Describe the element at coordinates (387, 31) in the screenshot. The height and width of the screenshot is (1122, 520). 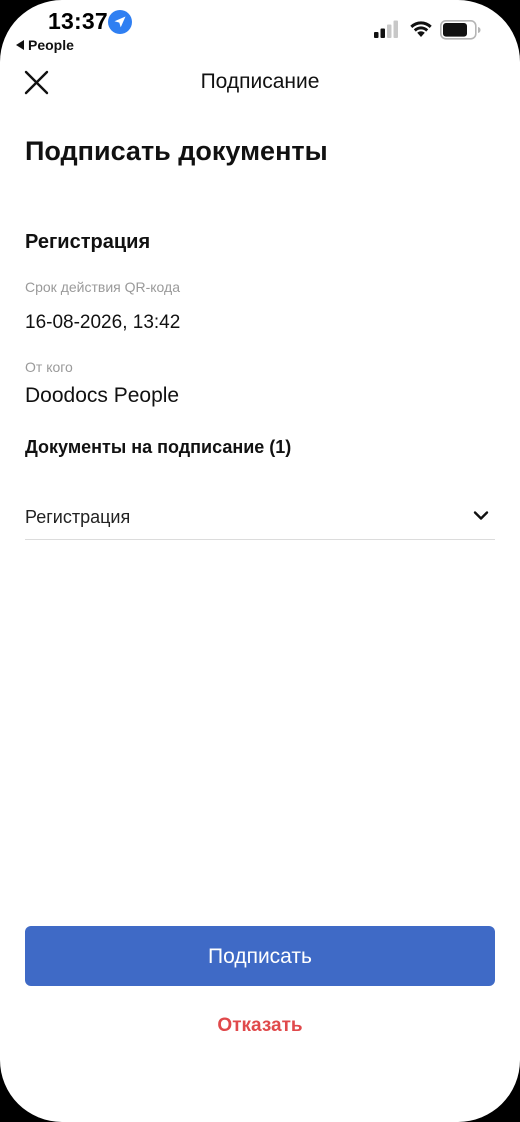
I see `cellular-signal-icon` at that location.